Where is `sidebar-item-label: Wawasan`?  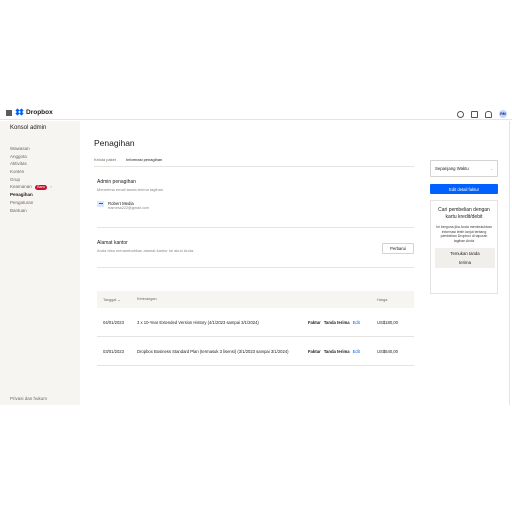 sidebar-item-label: Wawasan is located at coordinates (20, 148).